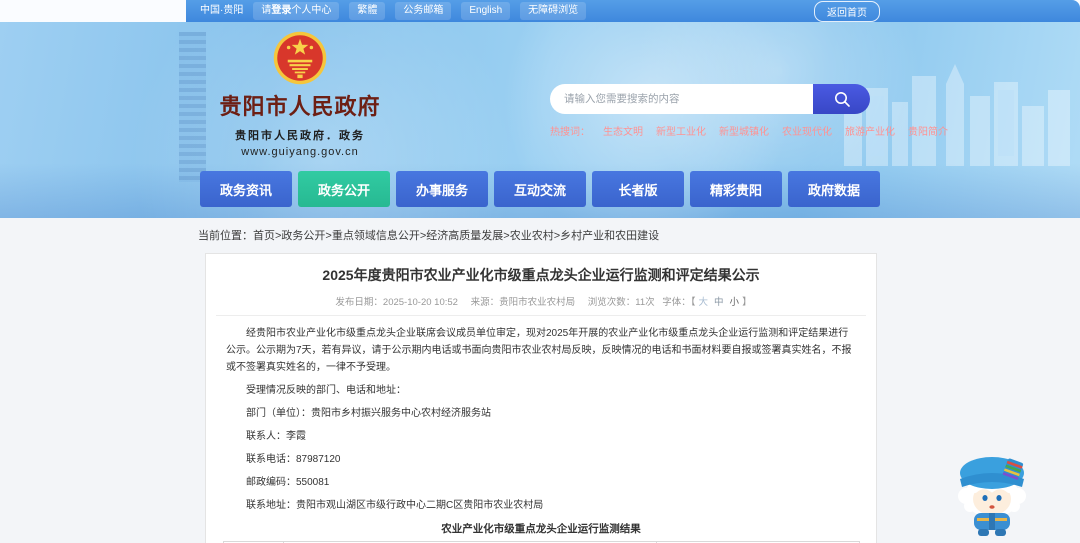 The width and height of the screenshot is (1080, 543). Describe the element at coordinates (395, 505) in the screenshot. I see `article-paragraph: 联系地址：贵阳市观山湖区市级行政中心二期C区贵阳市农业农村局` at that location.